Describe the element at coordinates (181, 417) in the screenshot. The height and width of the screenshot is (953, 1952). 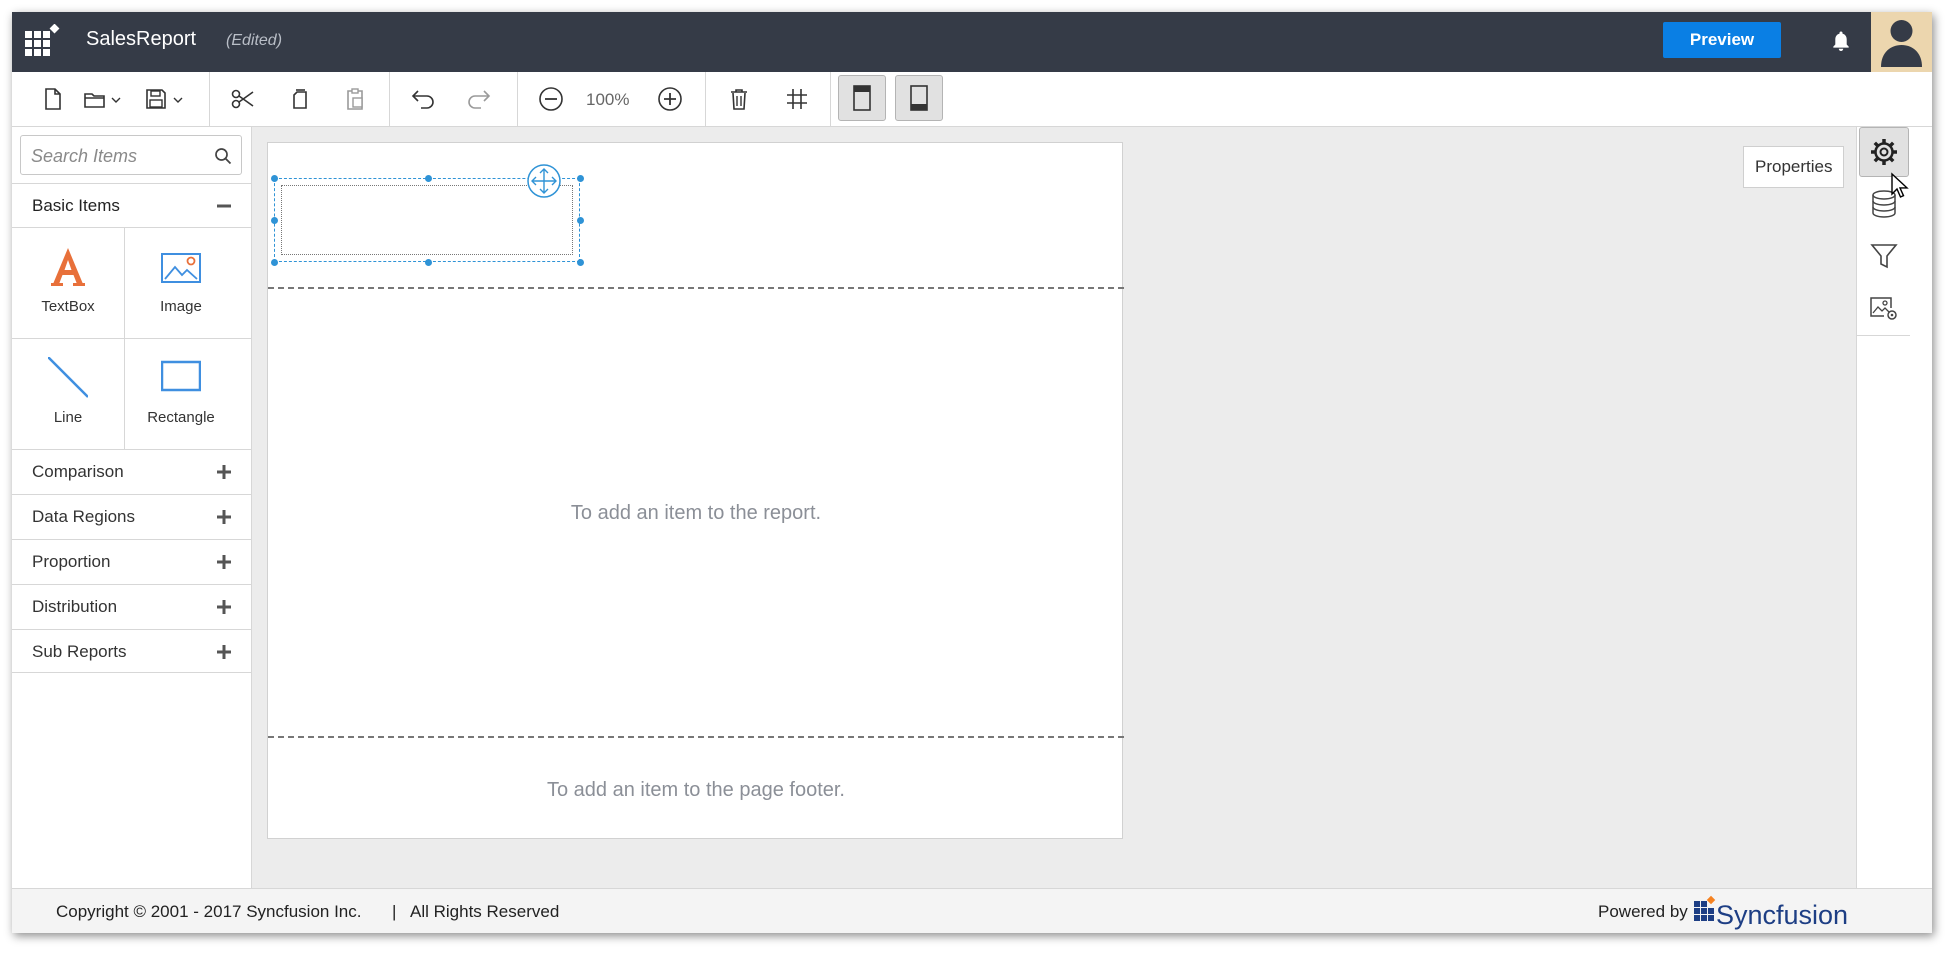
I see `item-label: Rectangle` at that location.